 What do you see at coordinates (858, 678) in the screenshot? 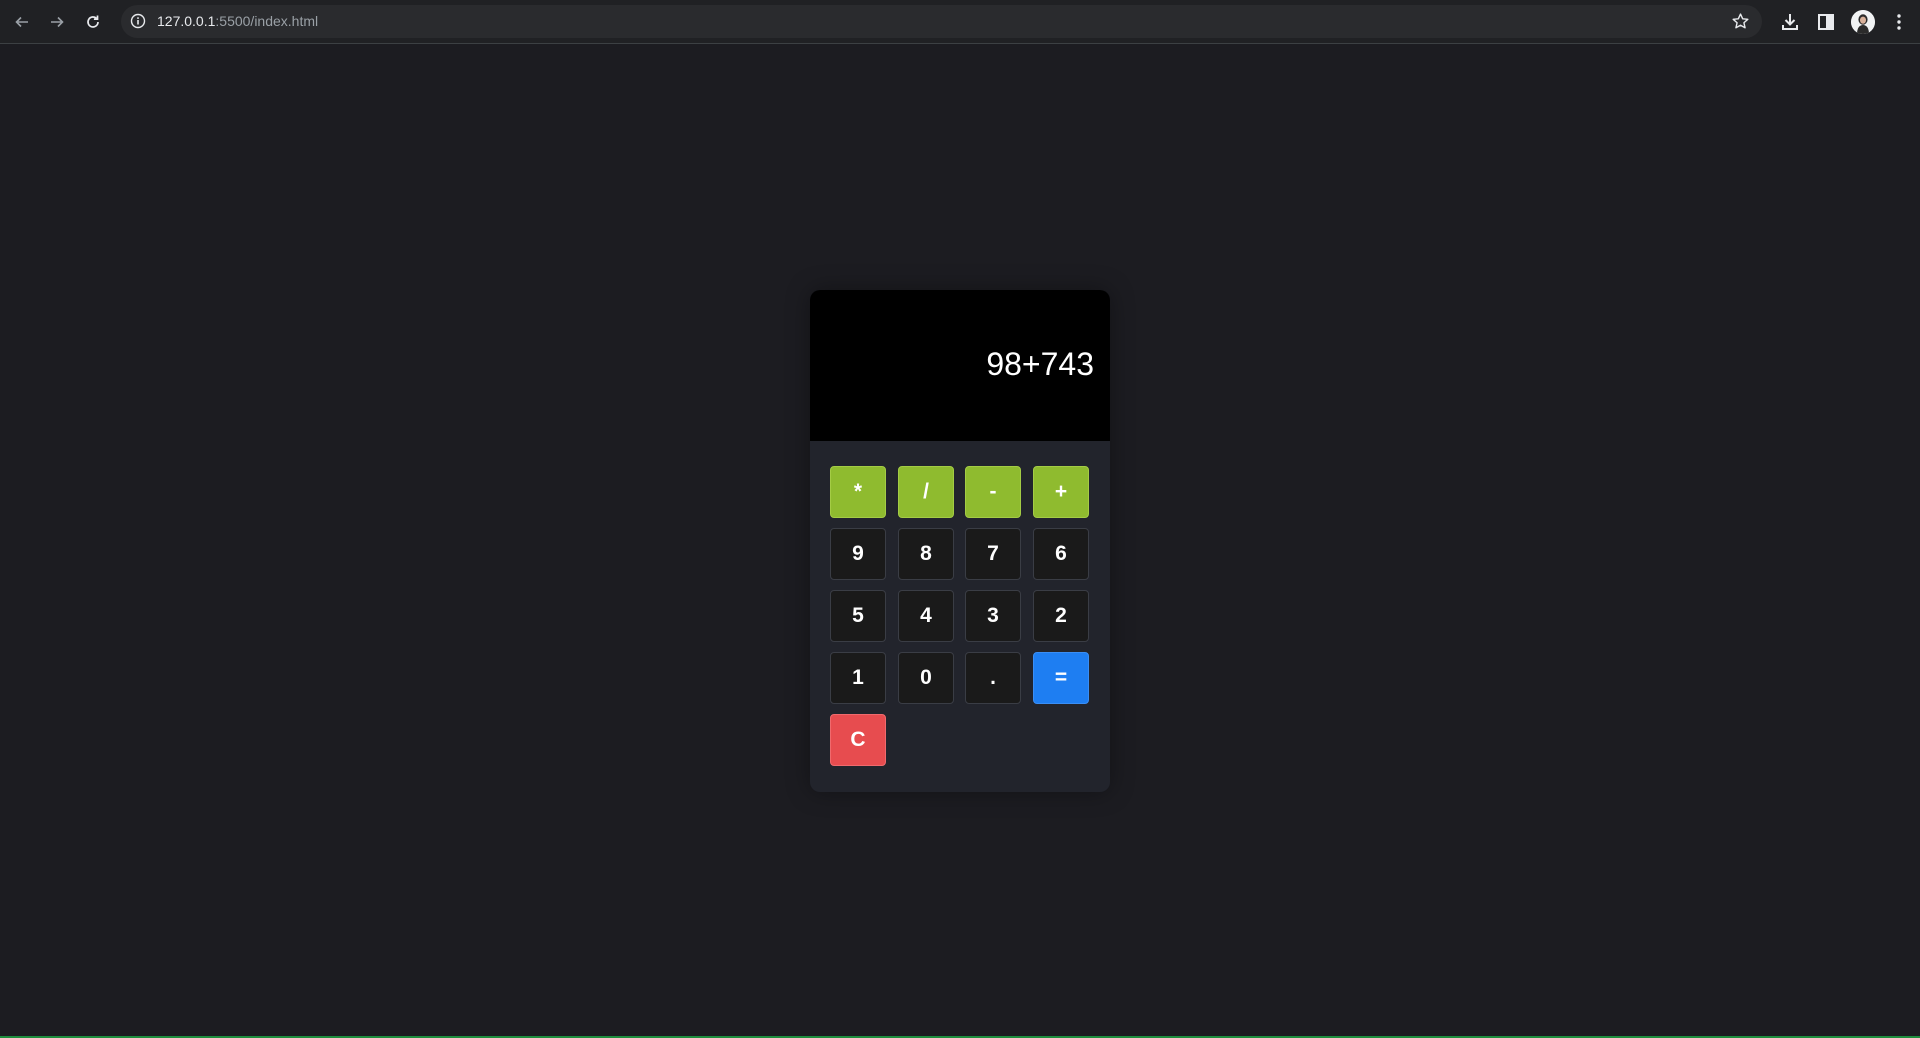
I see `digit-1-button: 1` at bounding box center [858, 678].